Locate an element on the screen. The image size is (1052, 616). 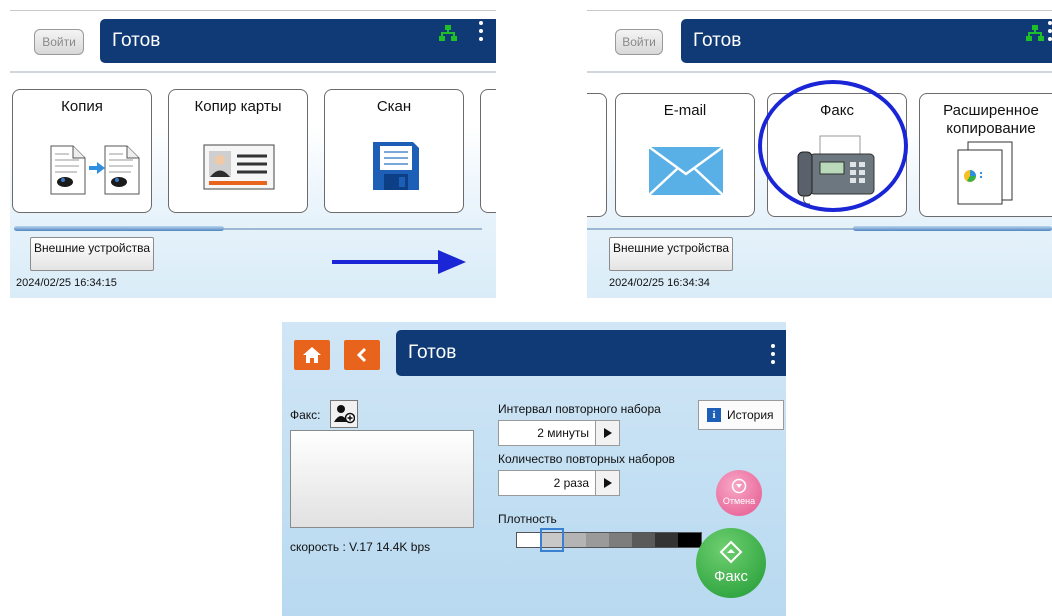
tile-scan-label: Скан is located at coordinates (394, 106).